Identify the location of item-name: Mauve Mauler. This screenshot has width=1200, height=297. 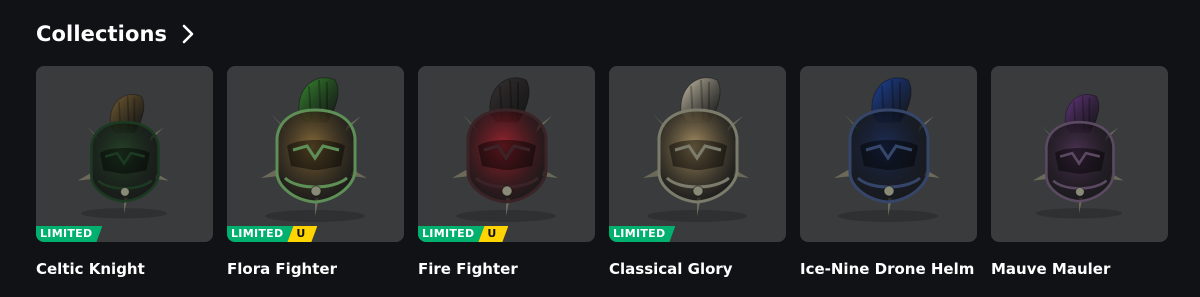
(1079, 269).